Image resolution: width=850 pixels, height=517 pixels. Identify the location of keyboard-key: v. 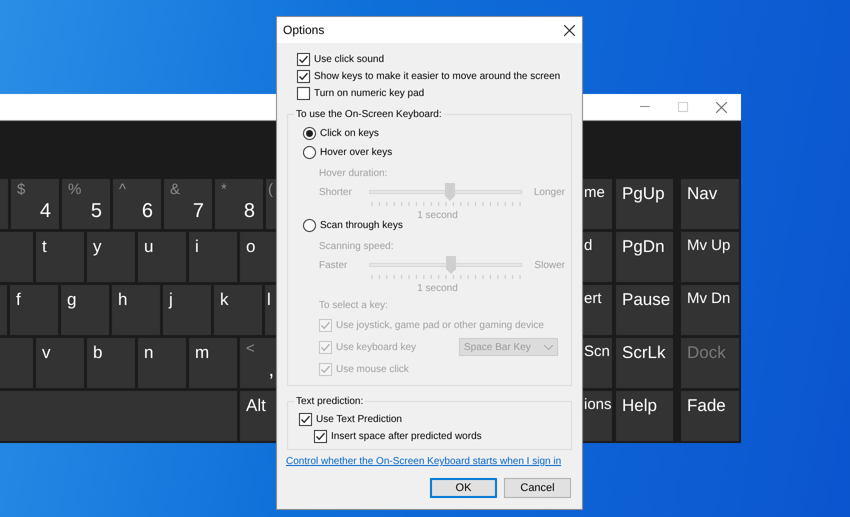
(60, 363).